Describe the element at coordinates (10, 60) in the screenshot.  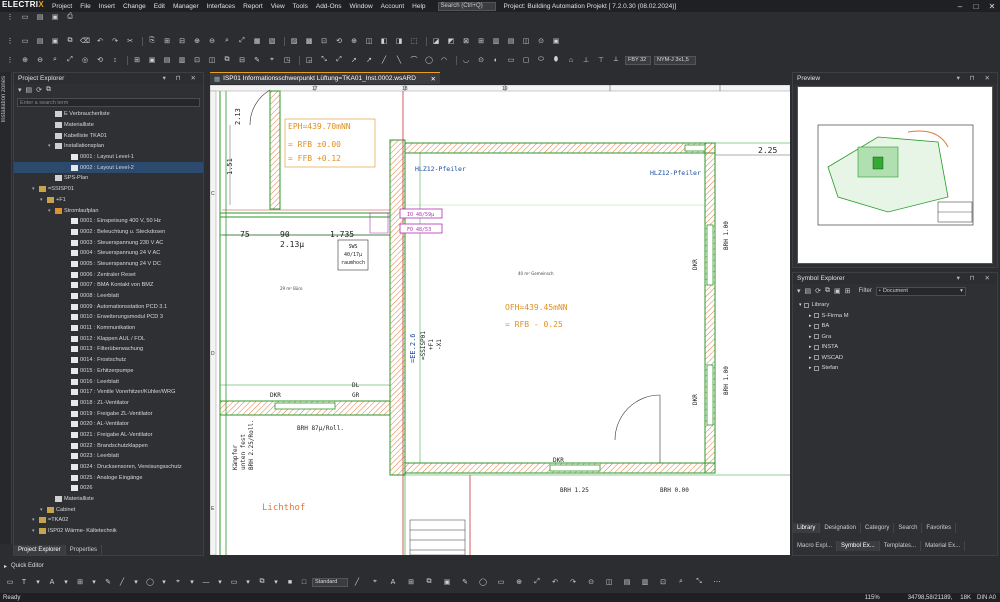
I see `drawing-tool-icon: ⋮` at that location.